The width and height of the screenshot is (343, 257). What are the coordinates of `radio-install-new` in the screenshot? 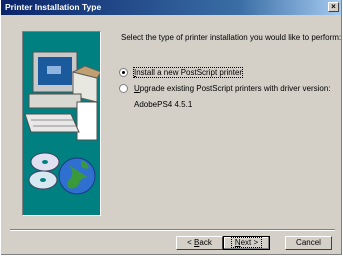 It's located at (123, 72).